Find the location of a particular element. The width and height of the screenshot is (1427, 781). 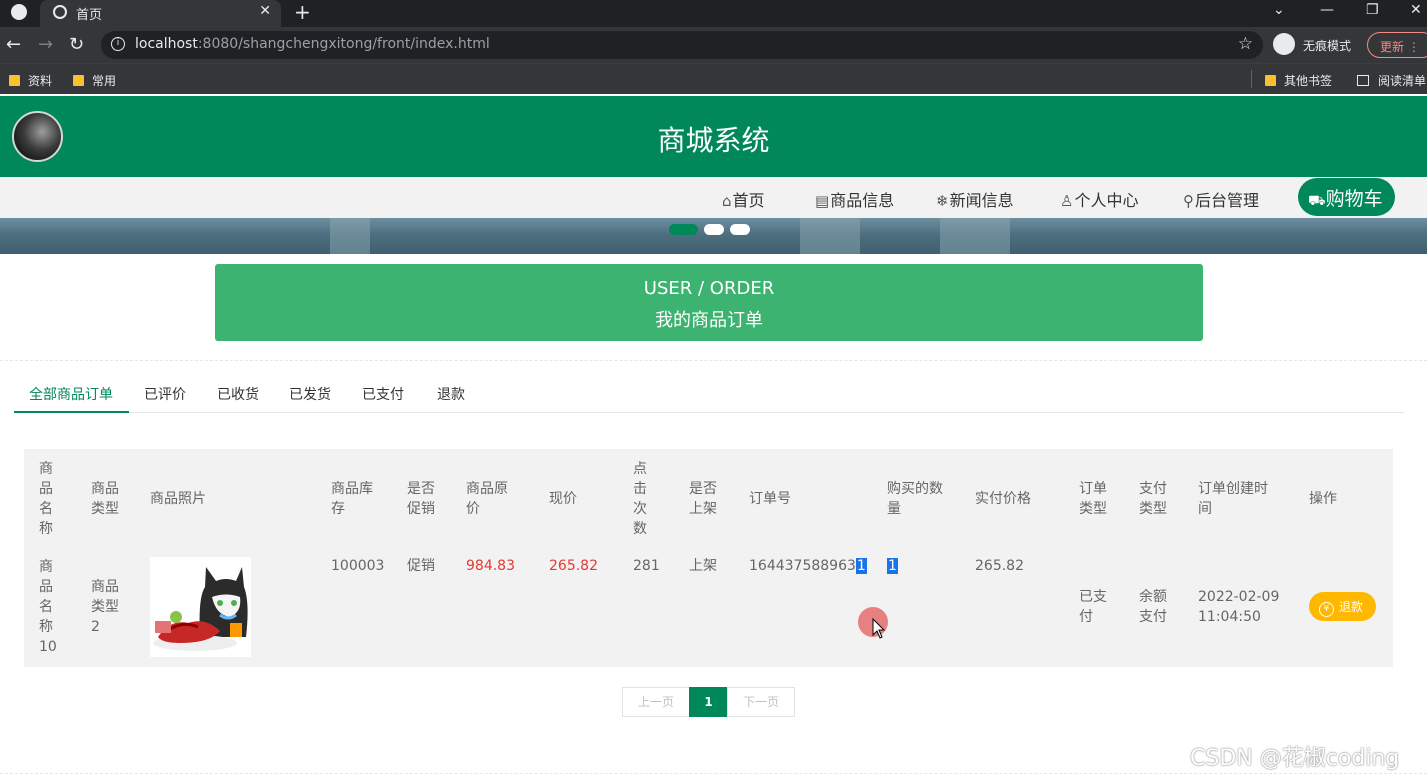

mouse-cursor-icon is located at coordinates (879, 628).